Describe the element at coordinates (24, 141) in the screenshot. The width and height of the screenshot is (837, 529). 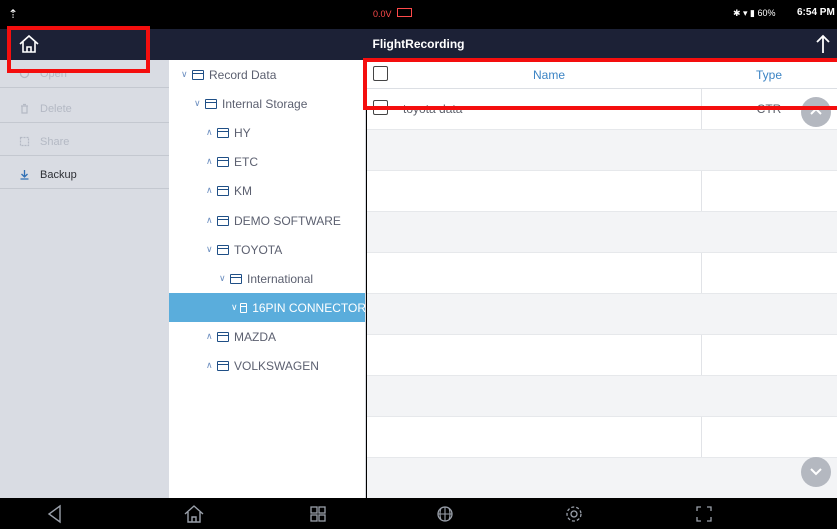
I see `share-icon` at that location.